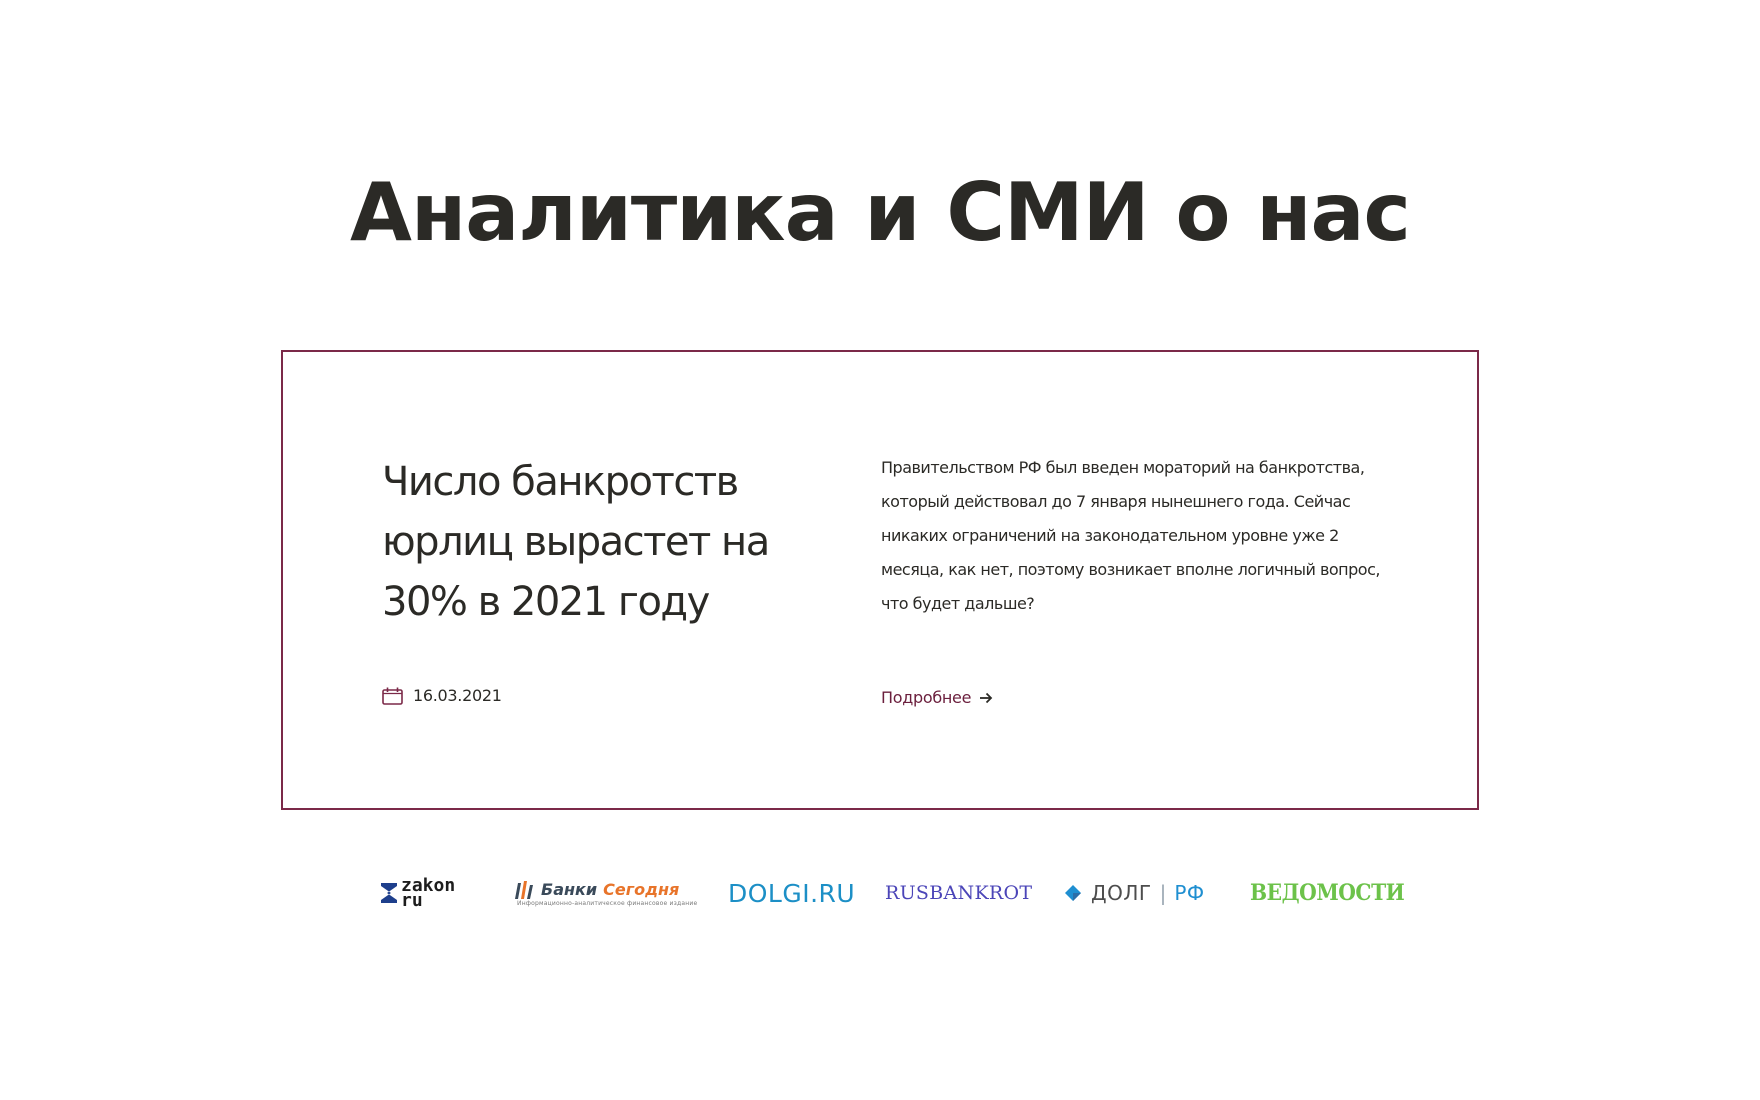 The image size is (1760, 1100). Describe the element at coordinates (1073, 893) in the screenshot. I see `diamond-icon` at that location.